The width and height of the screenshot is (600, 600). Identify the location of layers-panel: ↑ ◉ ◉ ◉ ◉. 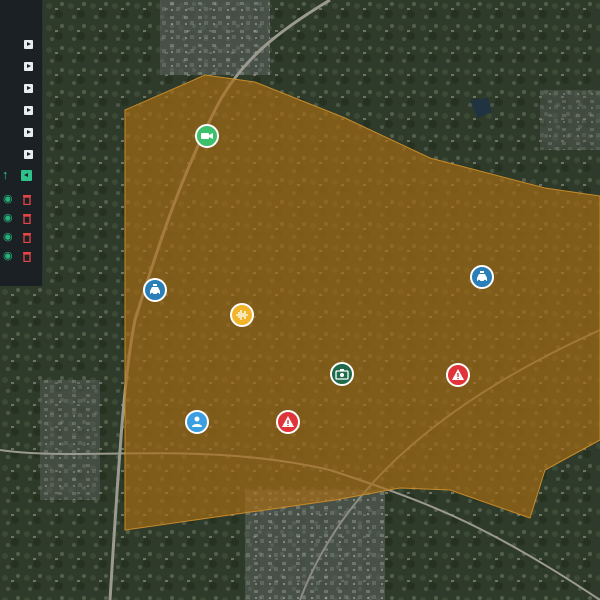
(21, 143).